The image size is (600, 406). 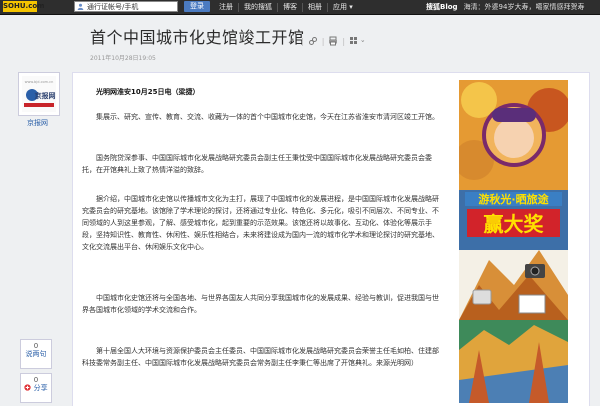 I want to click on author-avatar: www.bjd.com.cn 京报网, so click(x=39, y=94).